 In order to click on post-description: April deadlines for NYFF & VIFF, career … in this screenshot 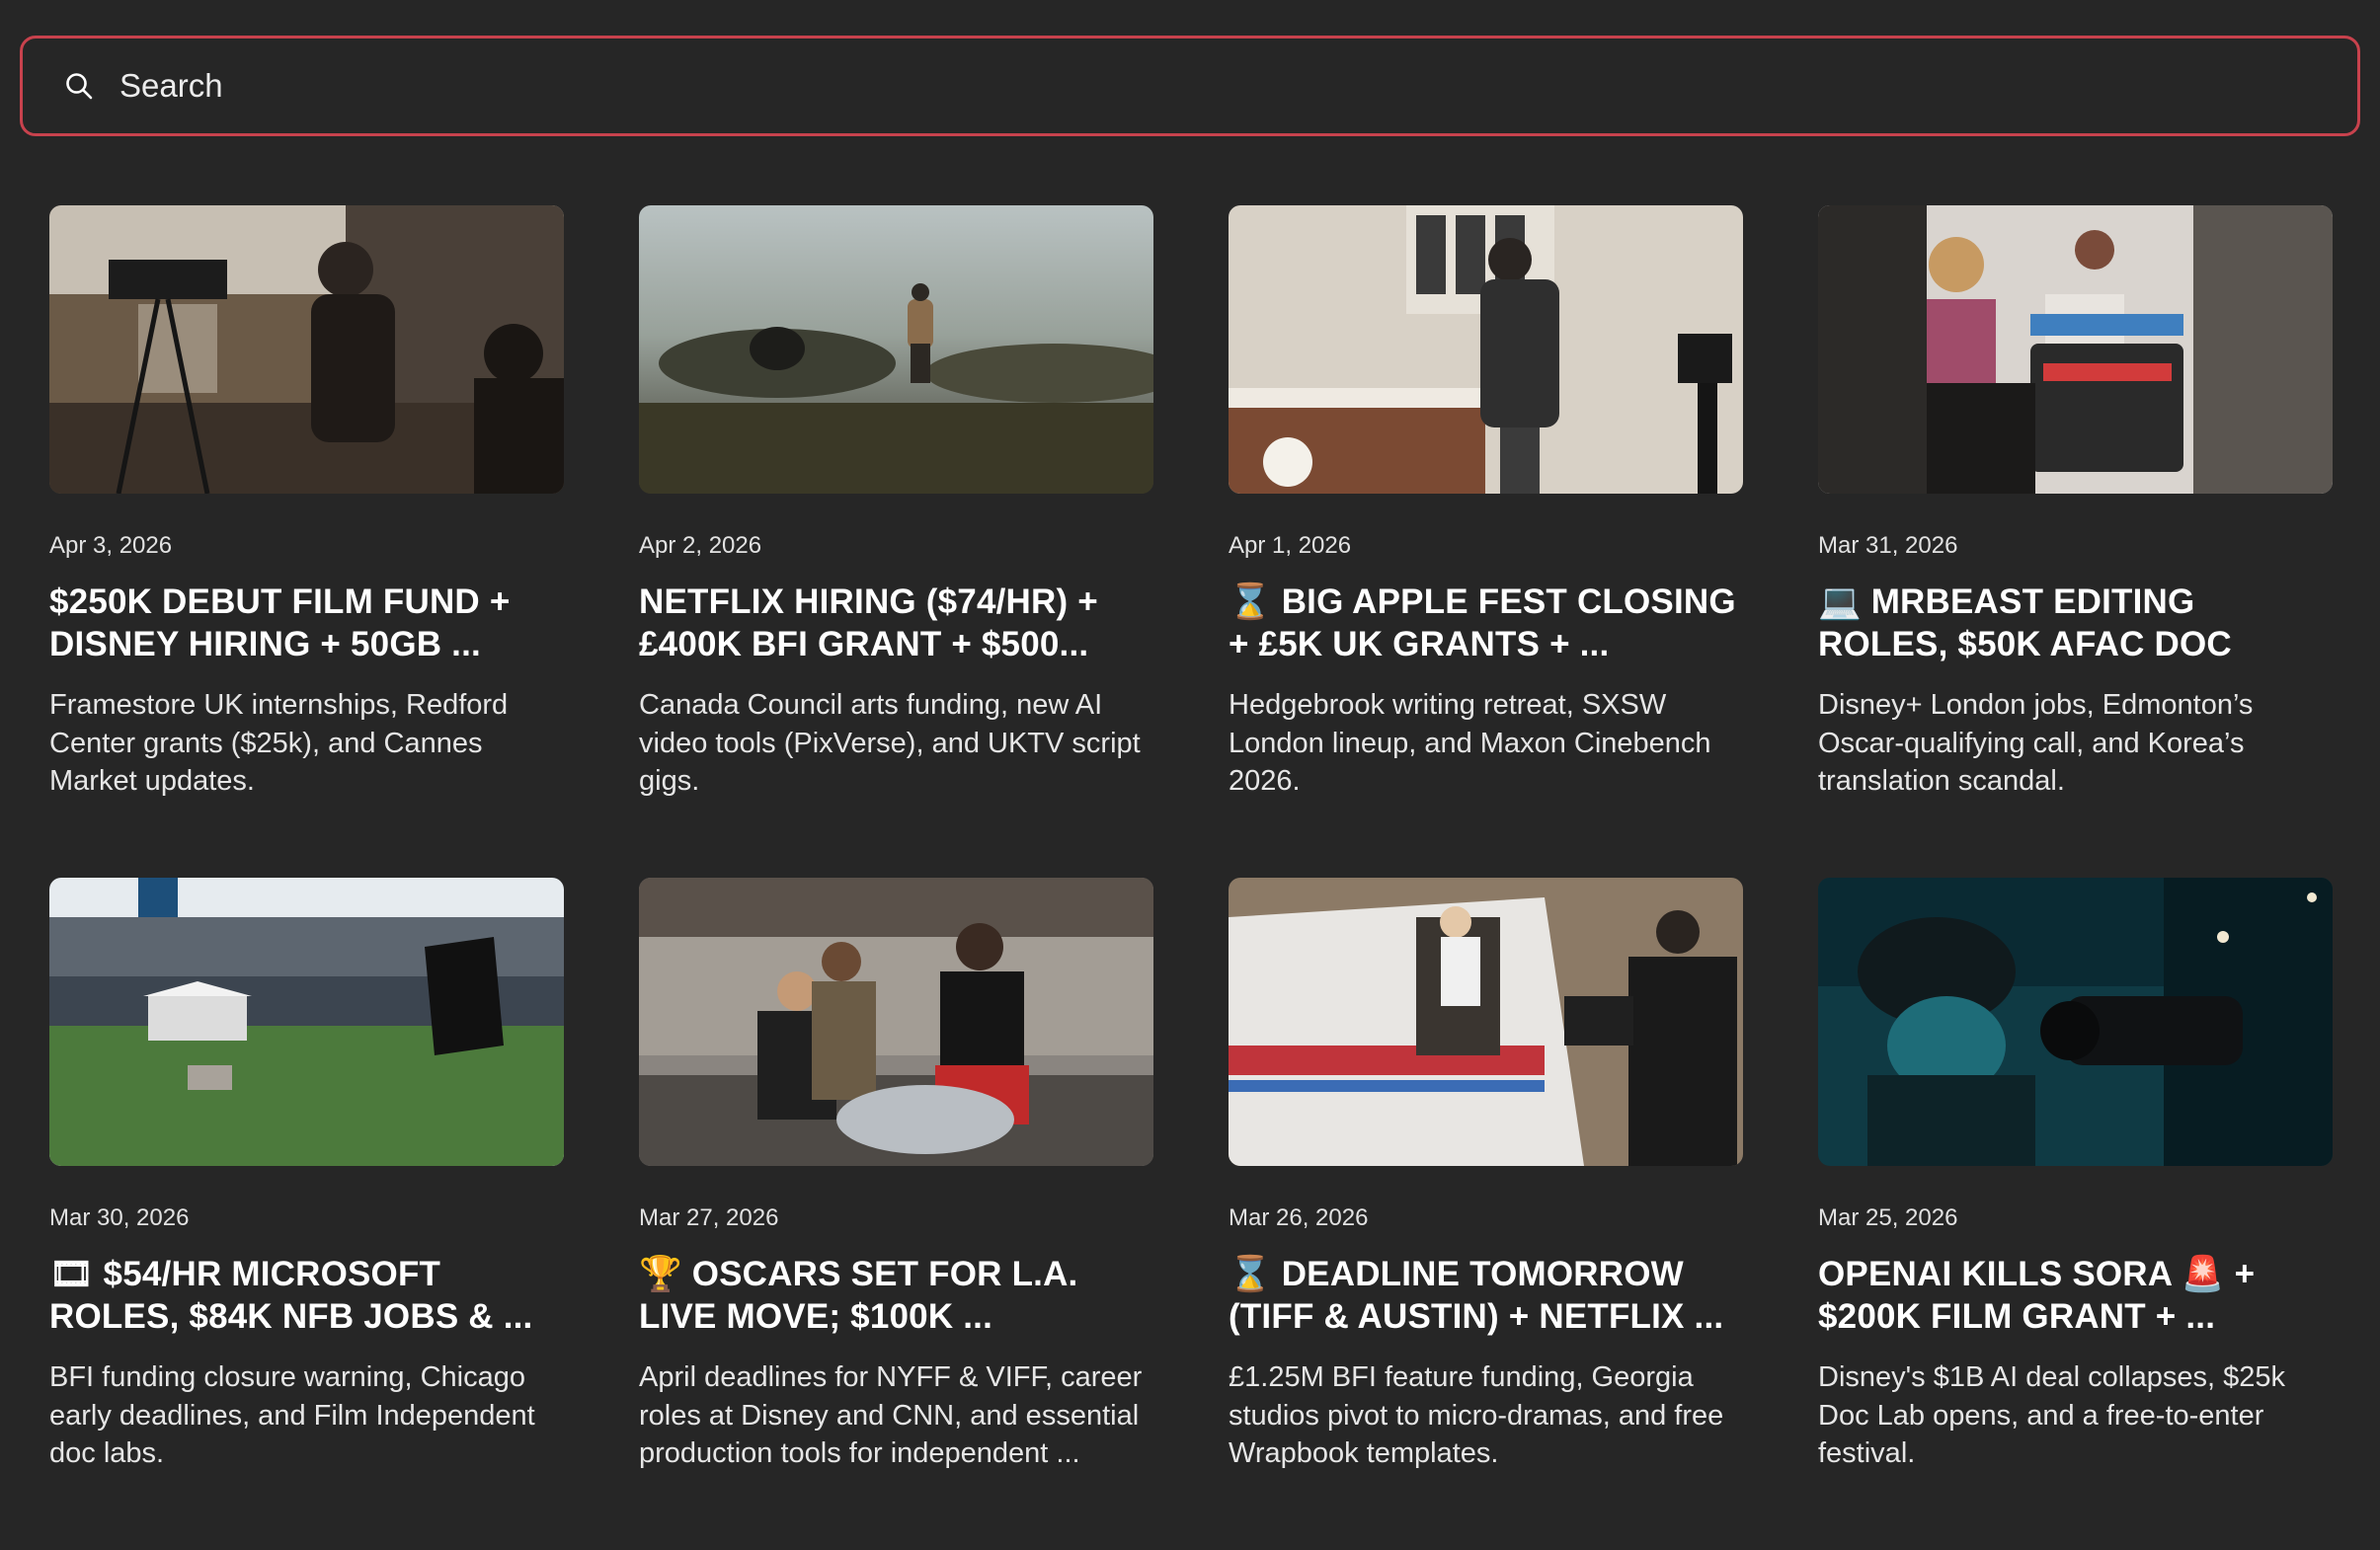, I will do `click(891, 1415)`.